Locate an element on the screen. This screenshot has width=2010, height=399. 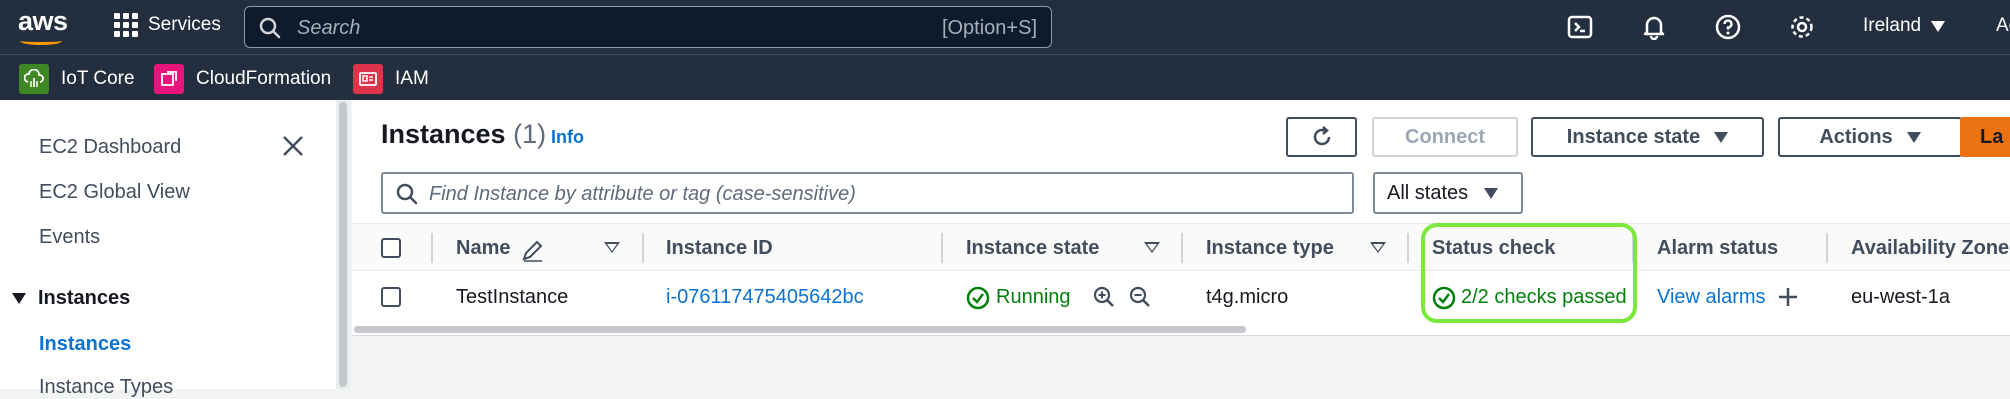
sidebar-item-ec2-dashboard: EC2 Dashboard is located at coordinates (110, 147).